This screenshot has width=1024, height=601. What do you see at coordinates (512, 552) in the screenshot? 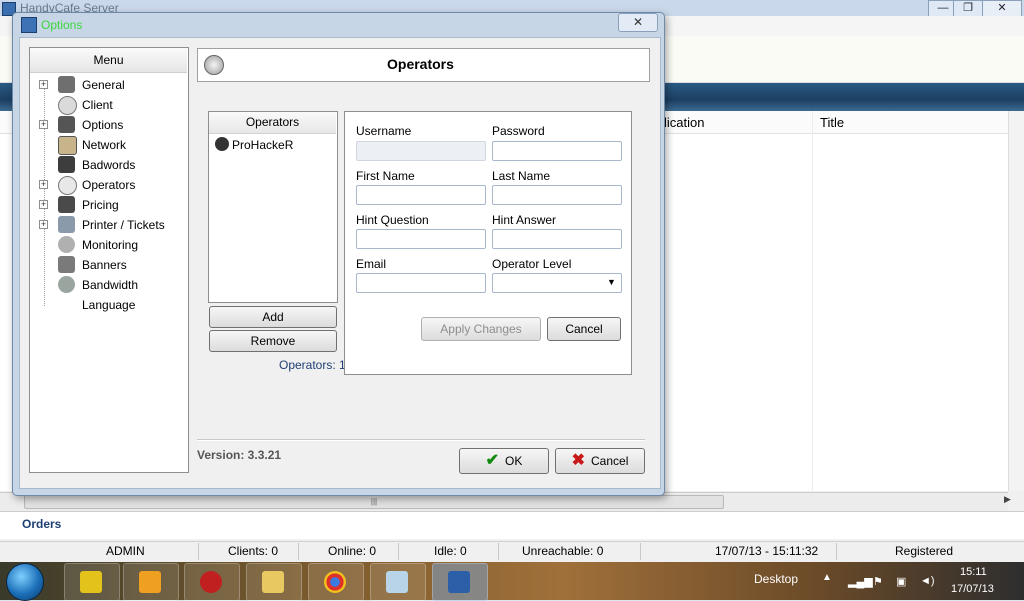
I see `status-bar` at bounding box center [512, 552].